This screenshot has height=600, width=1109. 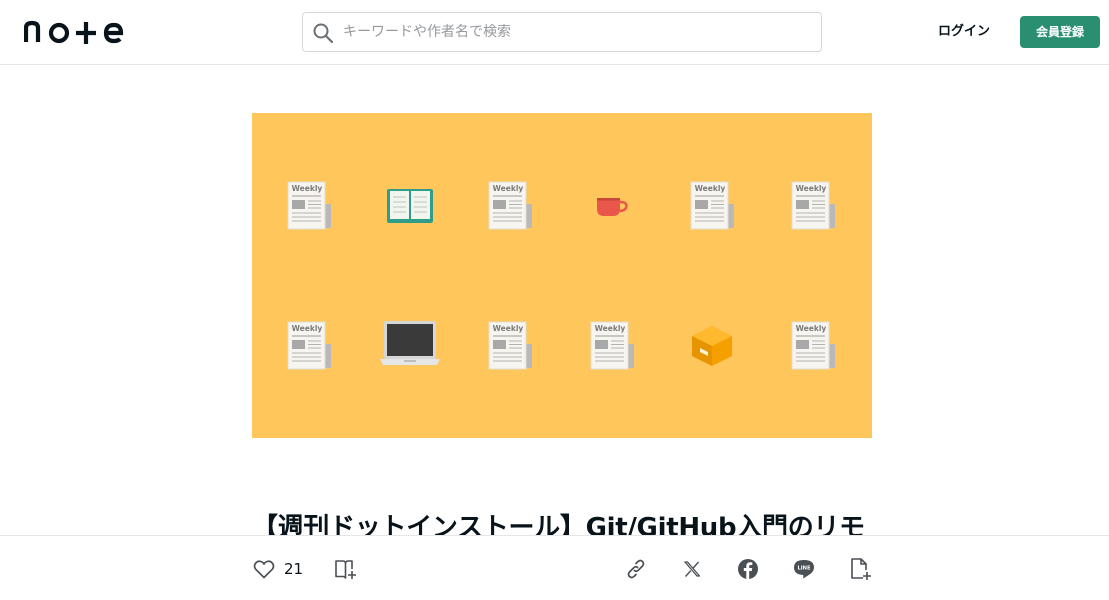 What do you see at coordinates (612, 207) in the screenshot?
I see `cup-icon` at bounding box center [612, 207].